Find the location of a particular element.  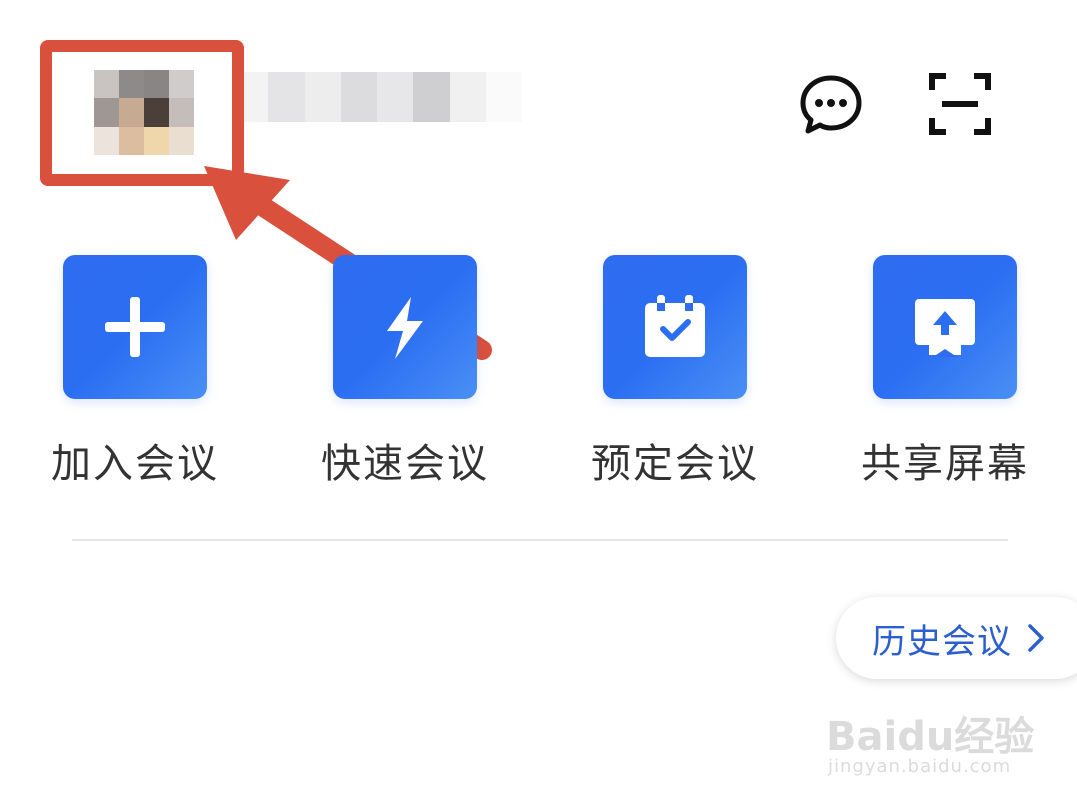

watermark-brand: Baidu经验 is located at coordinates (930, 737).